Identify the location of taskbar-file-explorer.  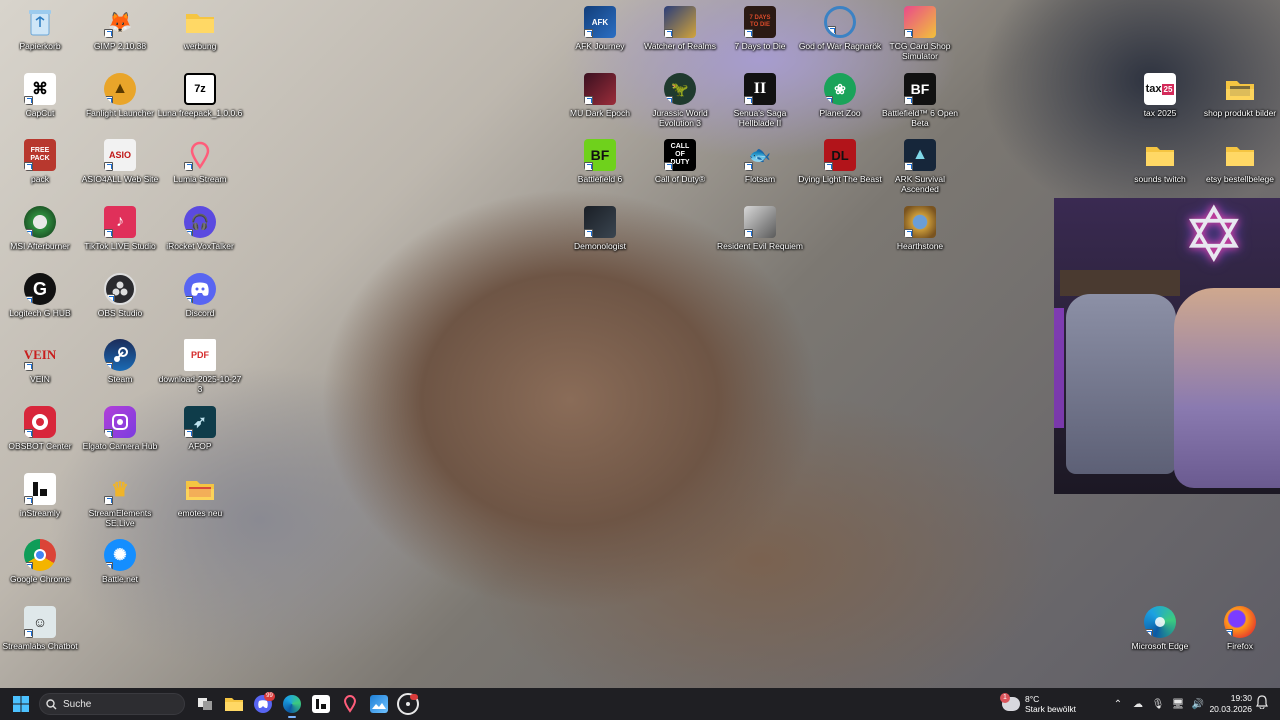
(234, 704).